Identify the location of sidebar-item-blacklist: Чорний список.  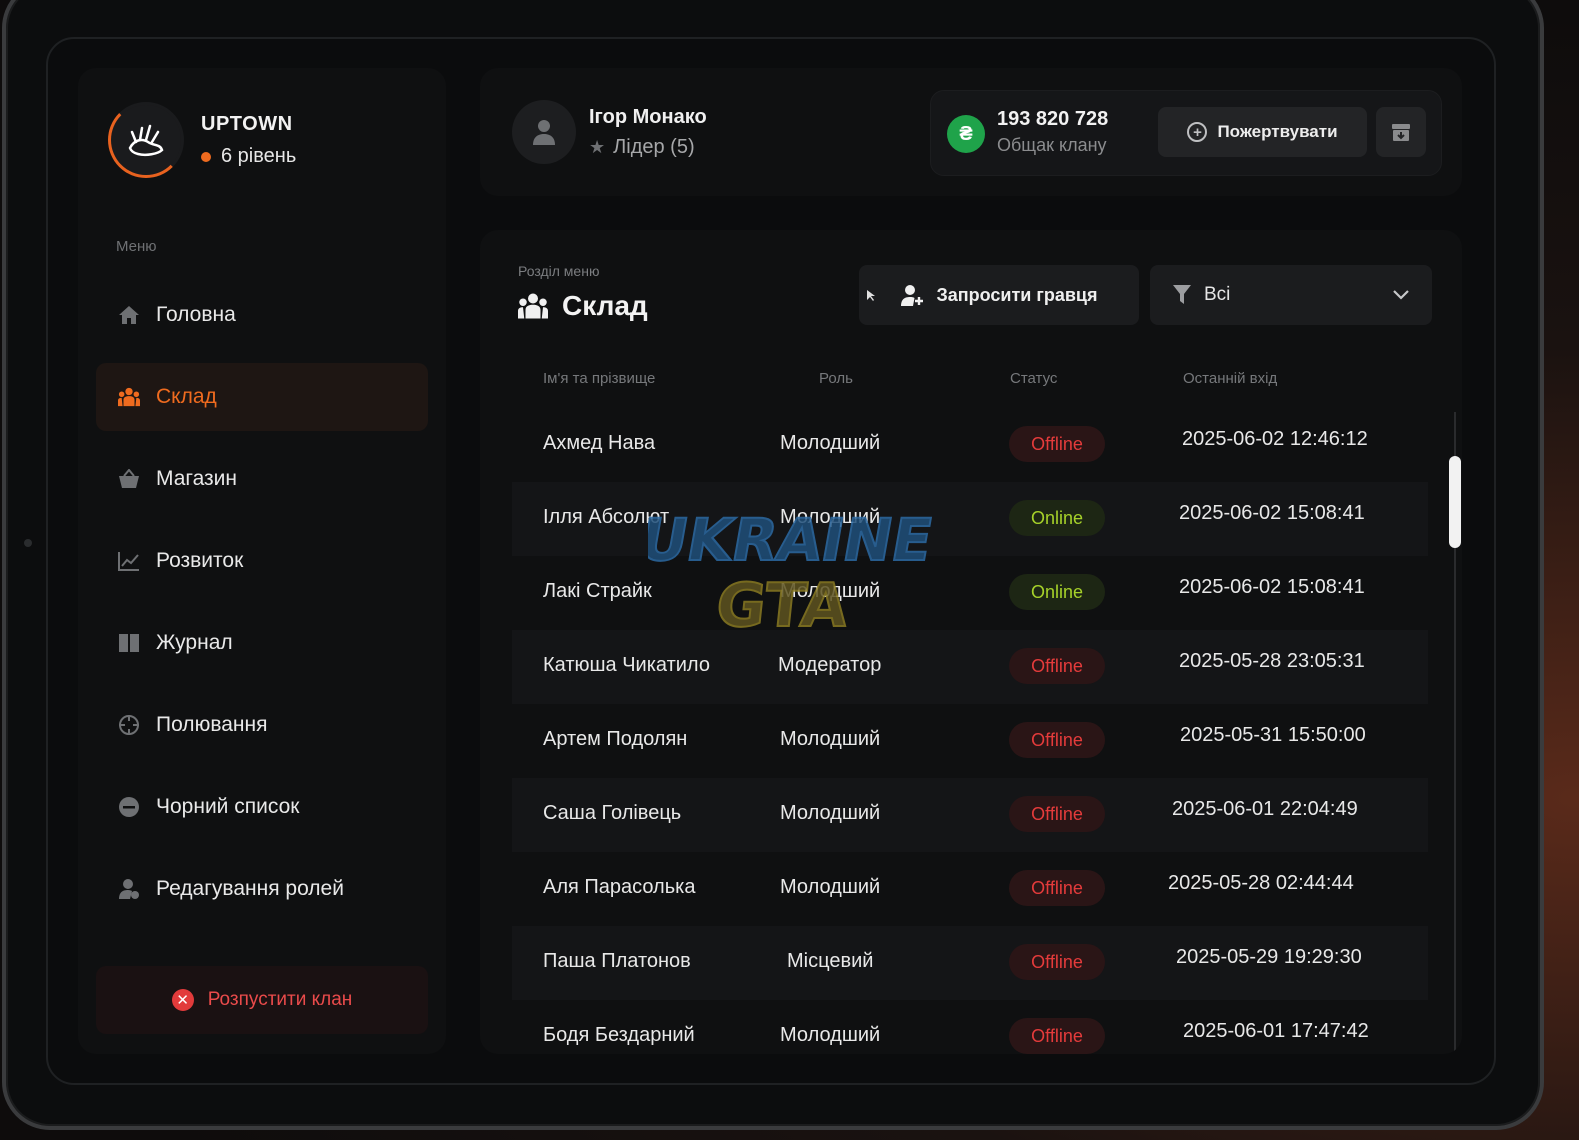
(262, 807).